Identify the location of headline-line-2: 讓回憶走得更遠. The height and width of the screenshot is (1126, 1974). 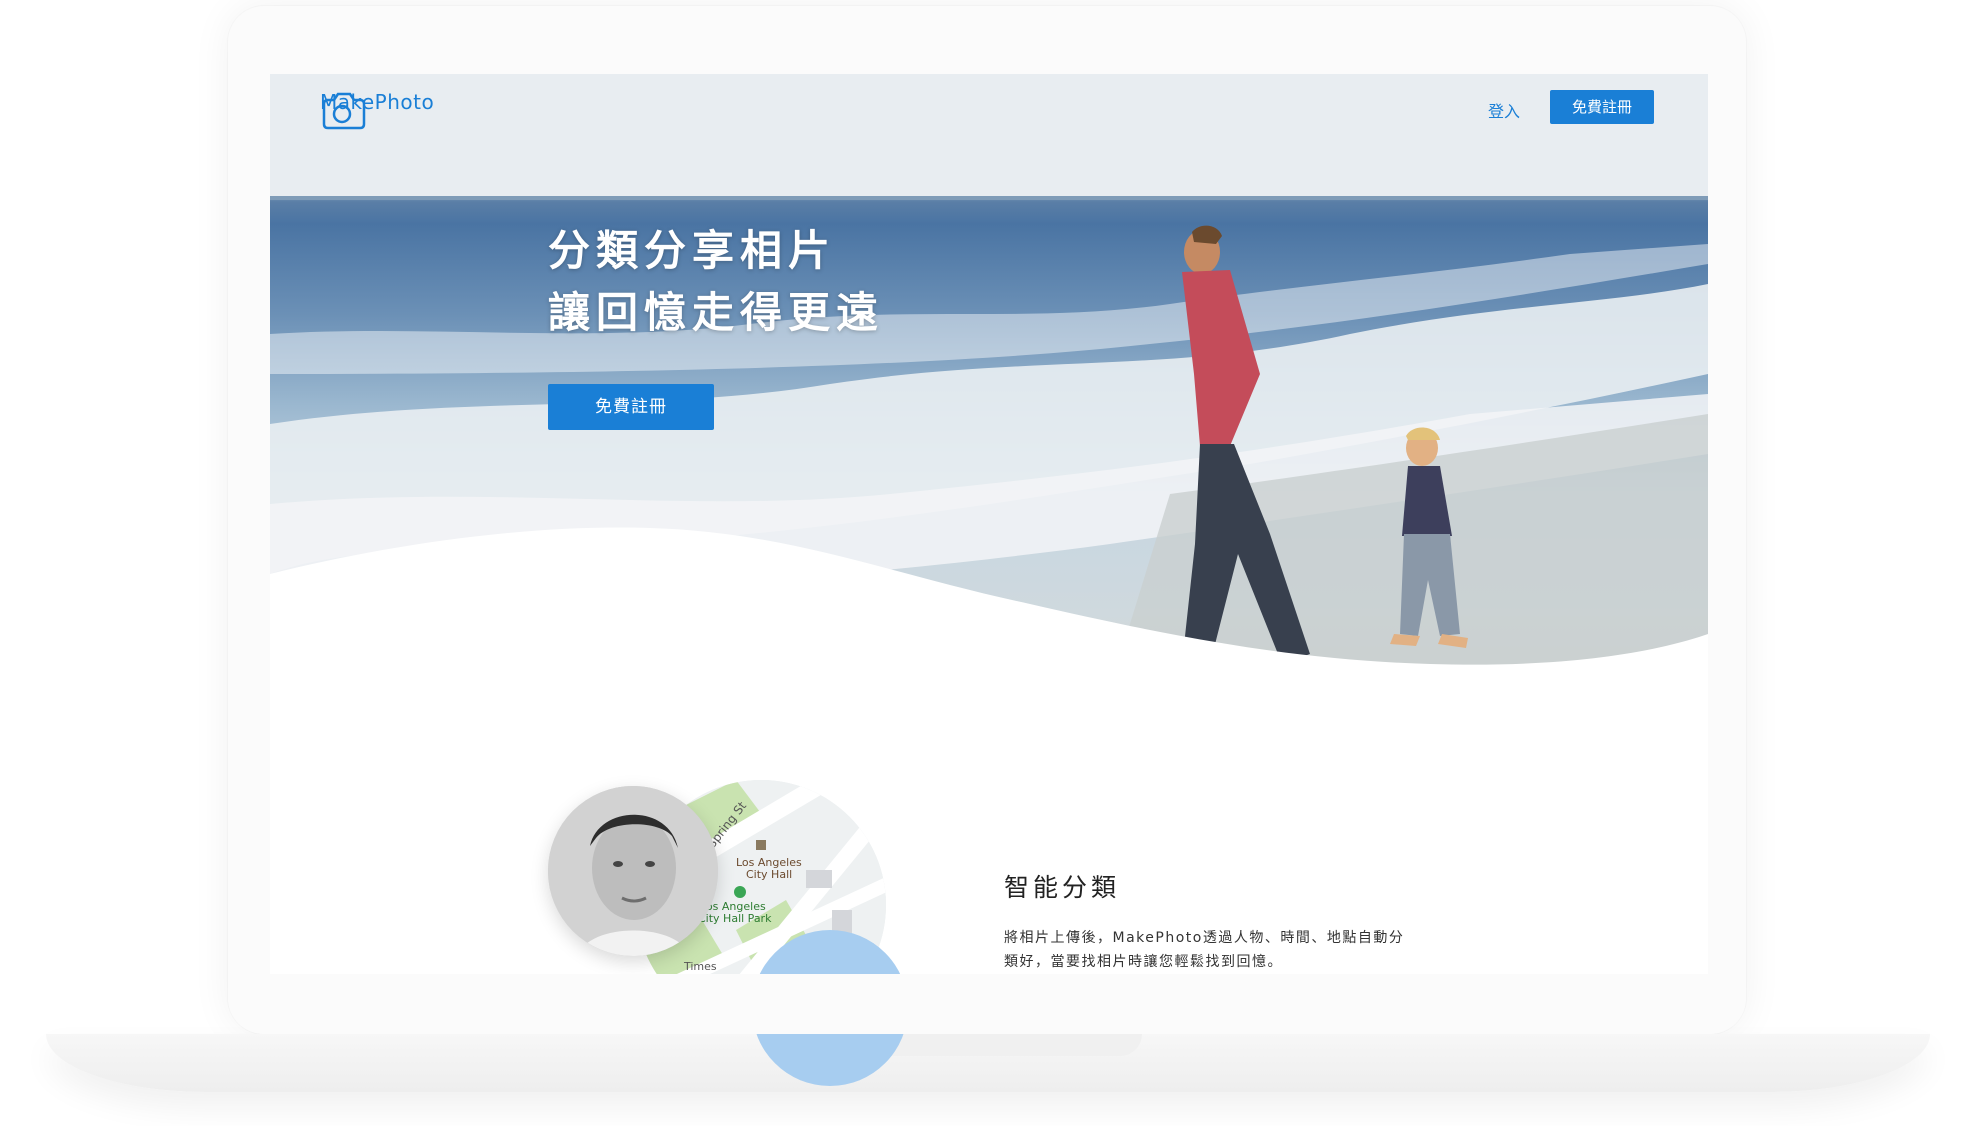
(716, 312).